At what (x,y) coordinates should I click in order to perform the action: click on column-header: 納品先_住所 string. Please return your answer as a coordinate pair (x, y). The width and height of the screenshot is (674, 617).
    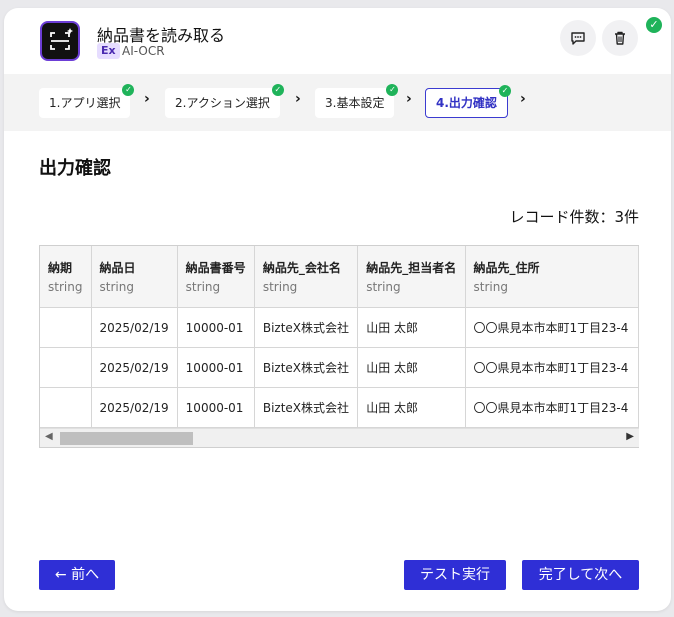
    Looking at the image, I should click on (552, 277).